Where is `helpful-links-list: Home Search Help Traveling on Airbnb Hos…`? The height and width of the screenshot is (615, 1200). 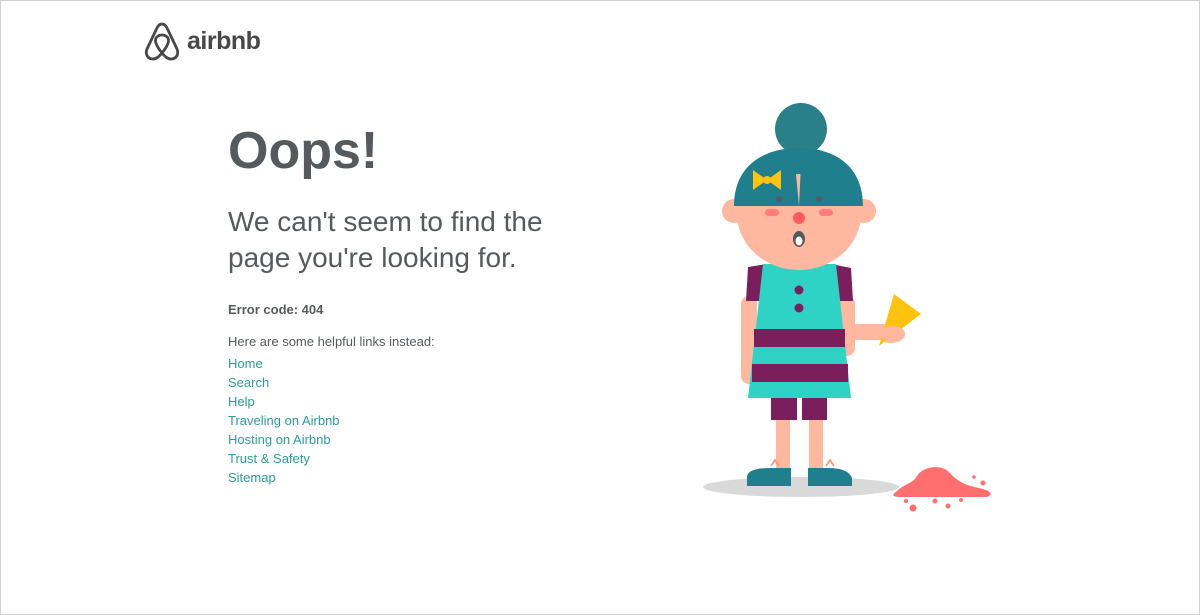
helpful-links-list: Home Search Help Traveling on Airbnb Hos… is located at coordinates (438, 420).